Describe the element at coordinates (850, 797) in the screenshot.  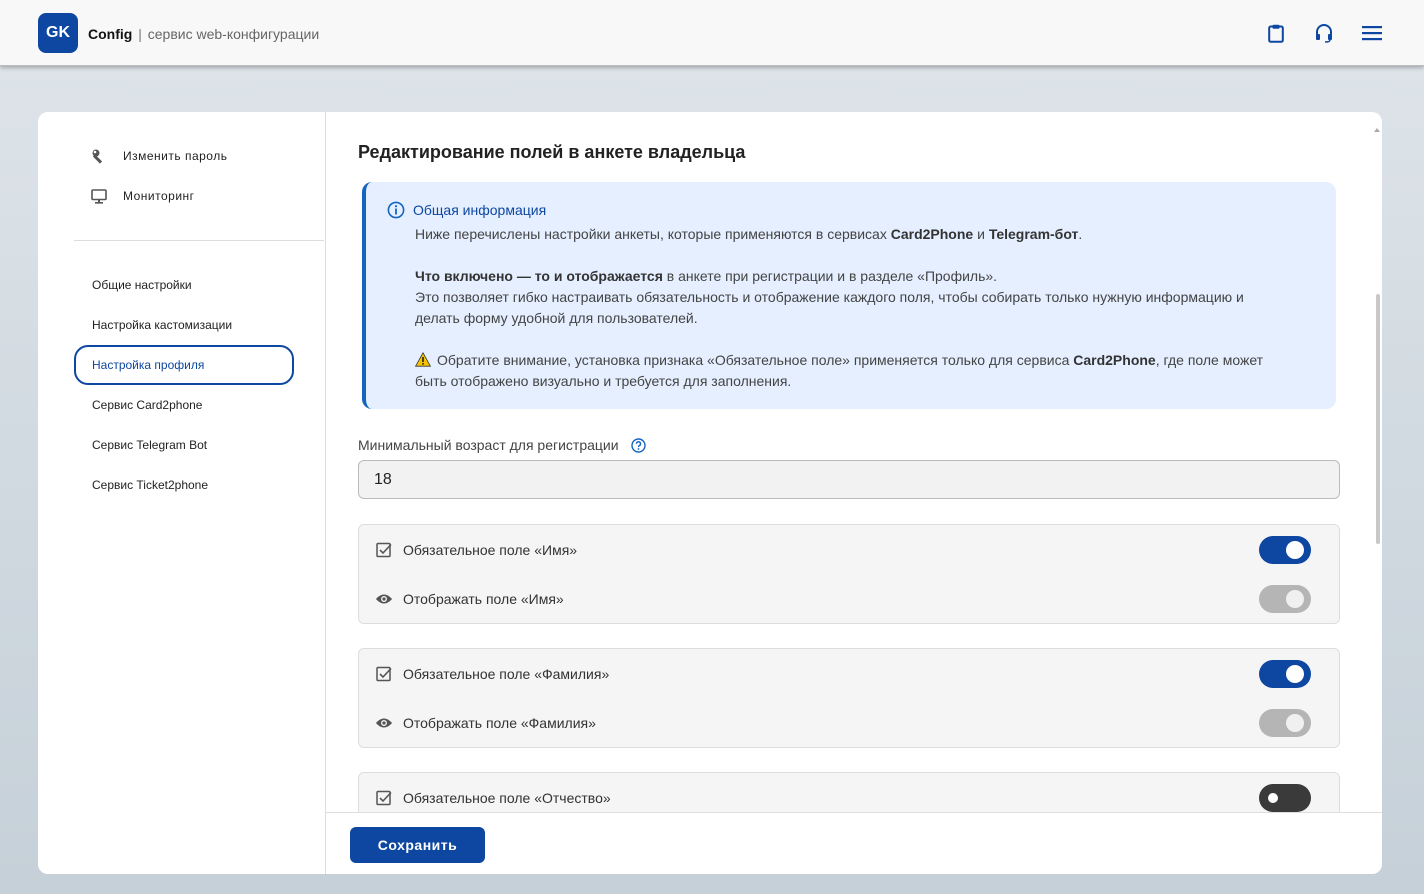
I see `required-row-patronymic: Обязательное поле «Отчество»` at that location.